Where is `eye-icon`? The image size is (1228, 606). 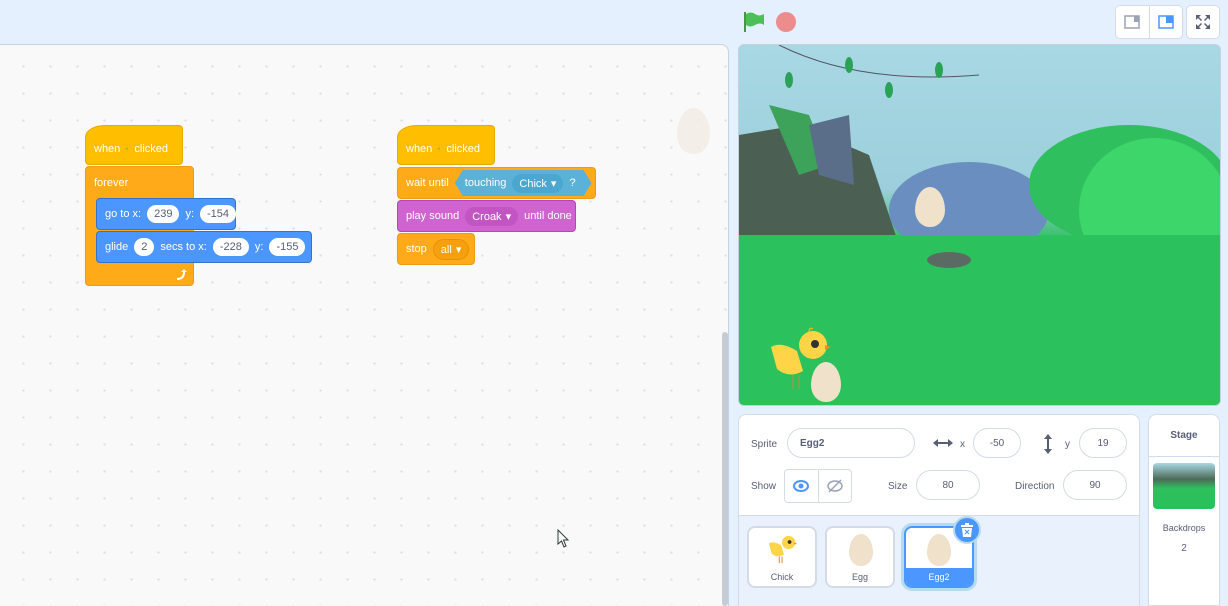 eye-icon is located at coordinates (801, 486).